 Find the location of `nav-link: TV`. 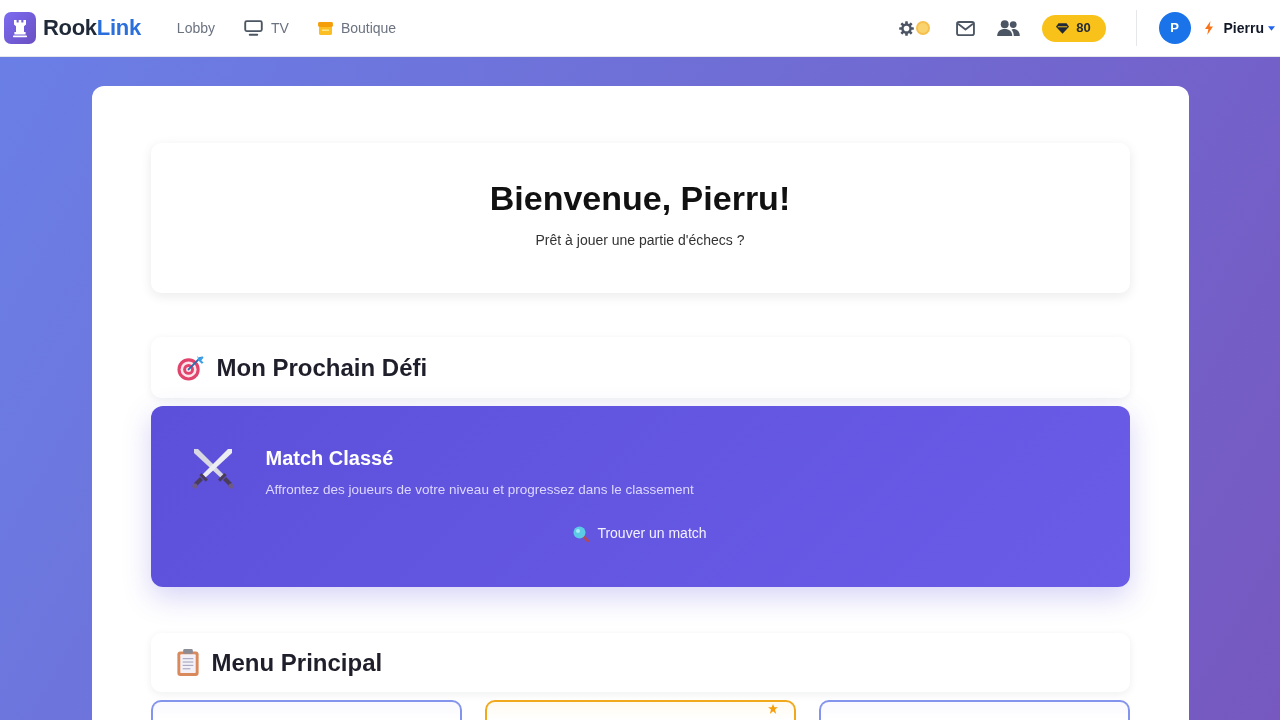

nav-link: TV is located at coordinates (266, 28).